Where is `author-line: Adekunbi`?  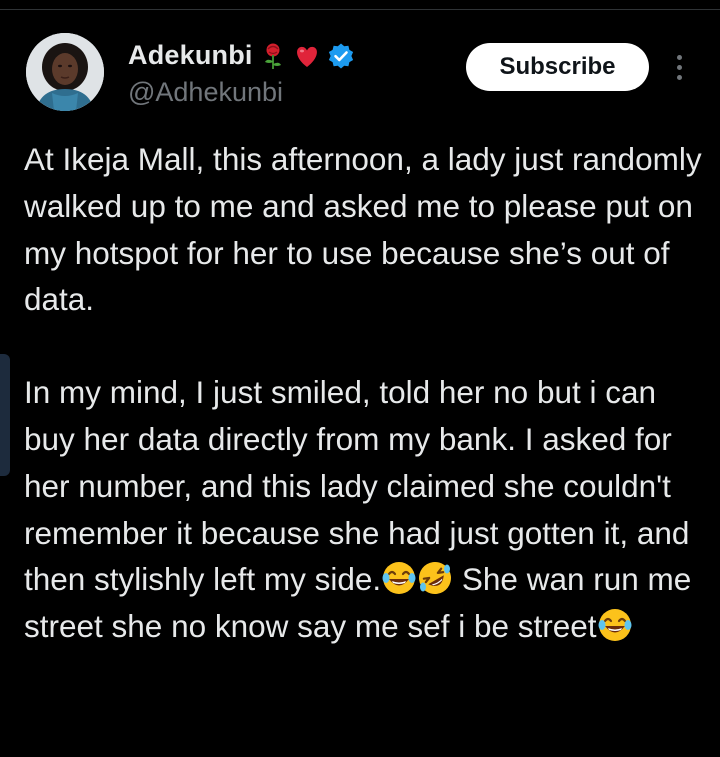
author-line: Adekunbi is located at coordinates (241, 55).